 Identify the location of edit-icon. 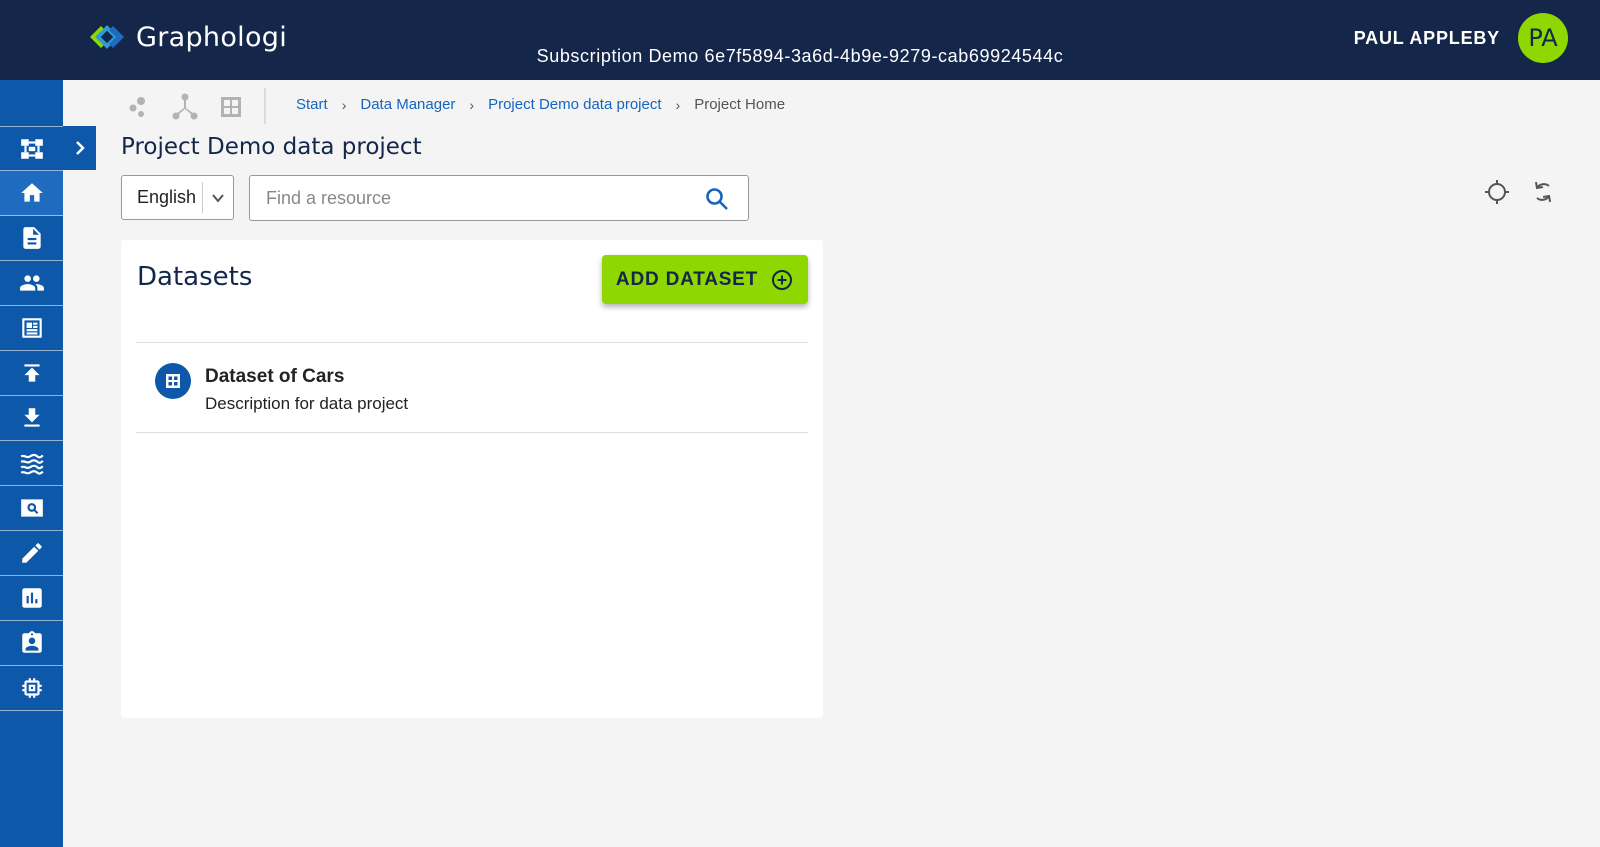
(31, 553).